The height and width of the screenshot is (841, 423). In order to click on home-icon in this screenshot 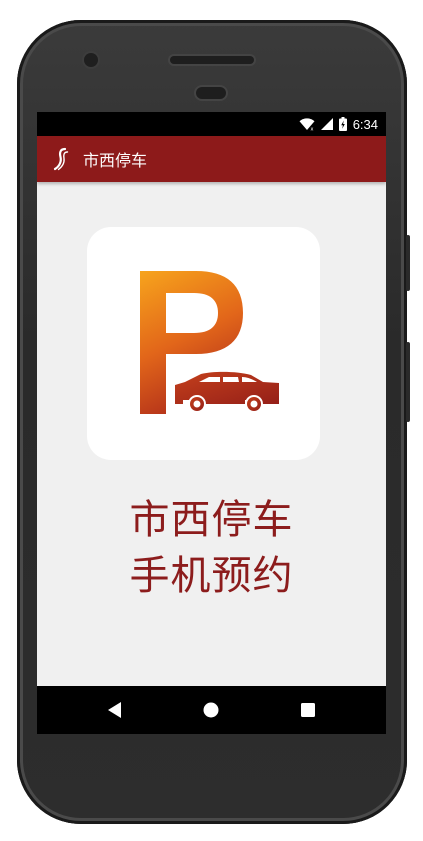, I will do `click(211, 710)`.